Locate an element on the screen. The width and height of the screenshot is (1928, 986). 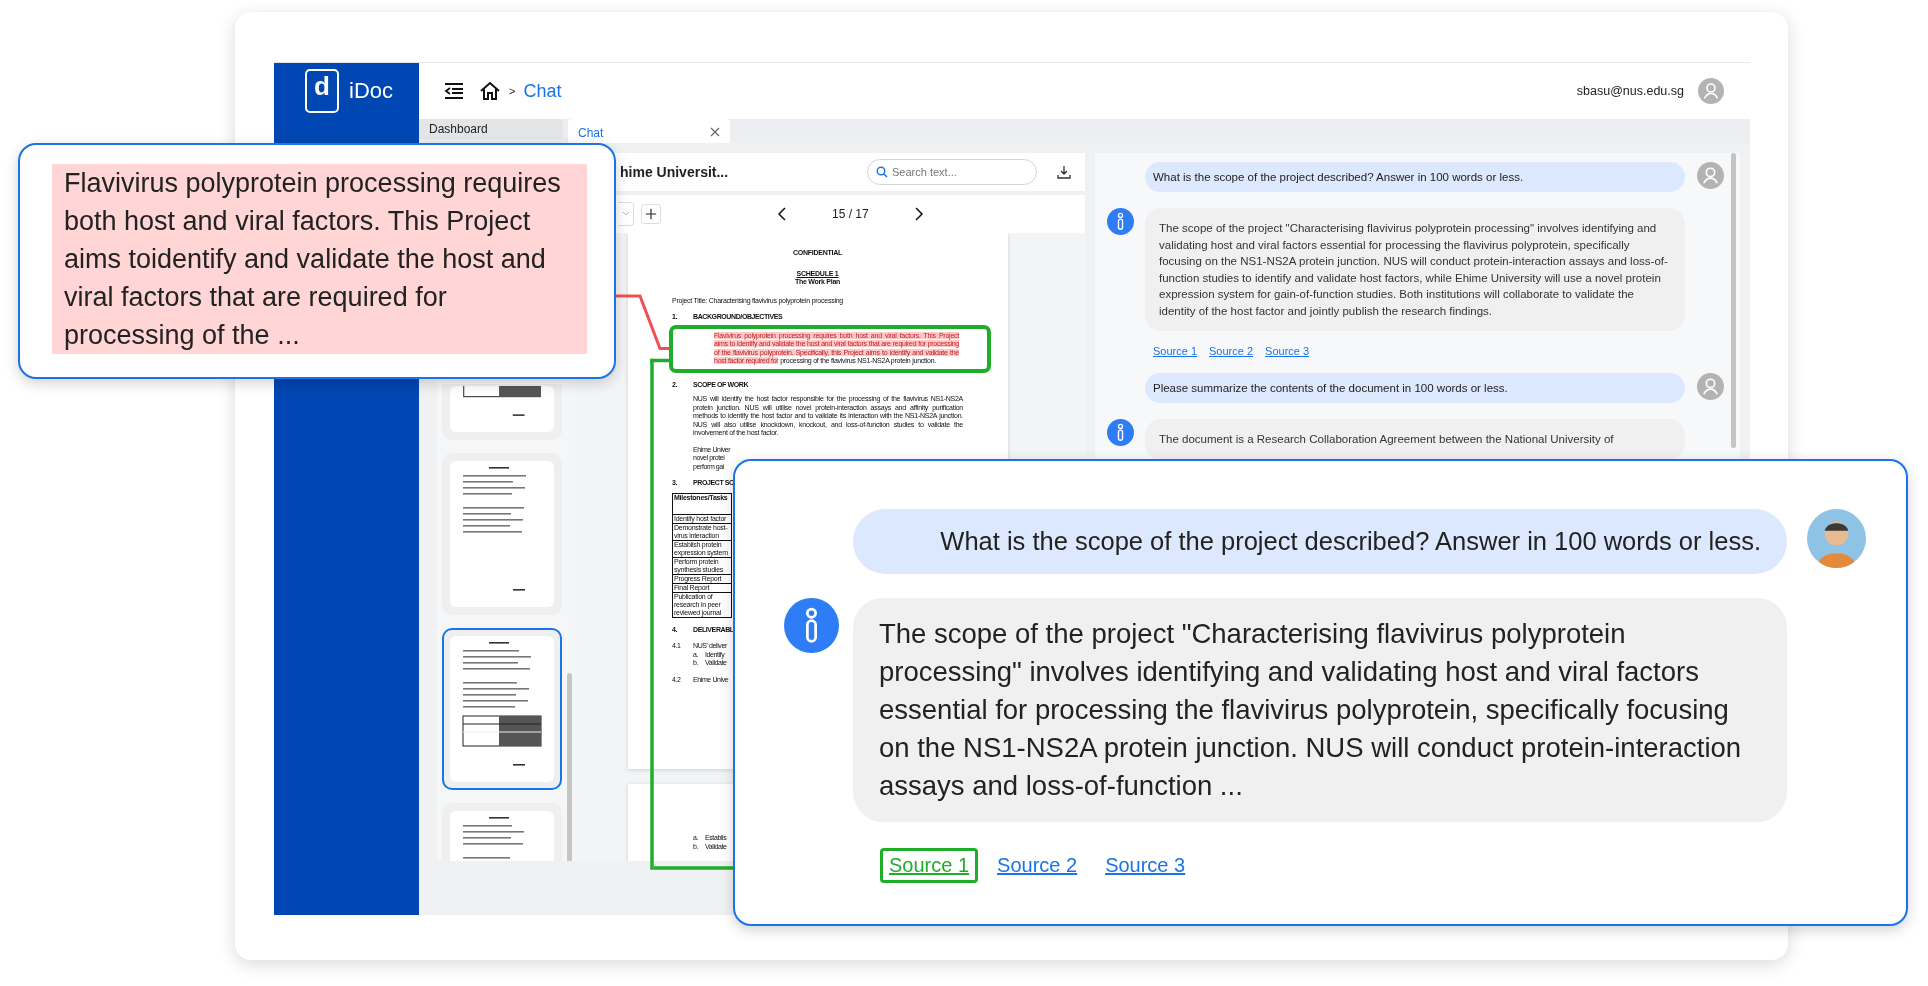
logo-text: iDoc is located at coordinates (371, 91).